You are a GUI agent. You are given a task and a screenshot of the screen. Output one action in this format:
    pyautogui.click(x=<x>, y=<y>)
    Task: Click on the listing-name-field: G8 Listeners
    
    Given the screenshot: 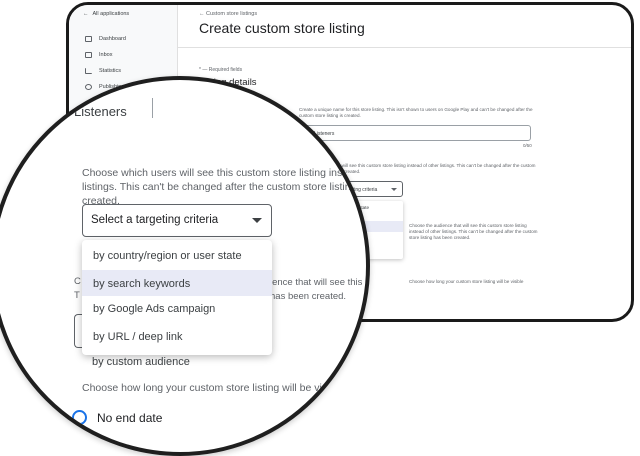 What is the action you would take?
    pyautogui.click(x=415, y=133)
    